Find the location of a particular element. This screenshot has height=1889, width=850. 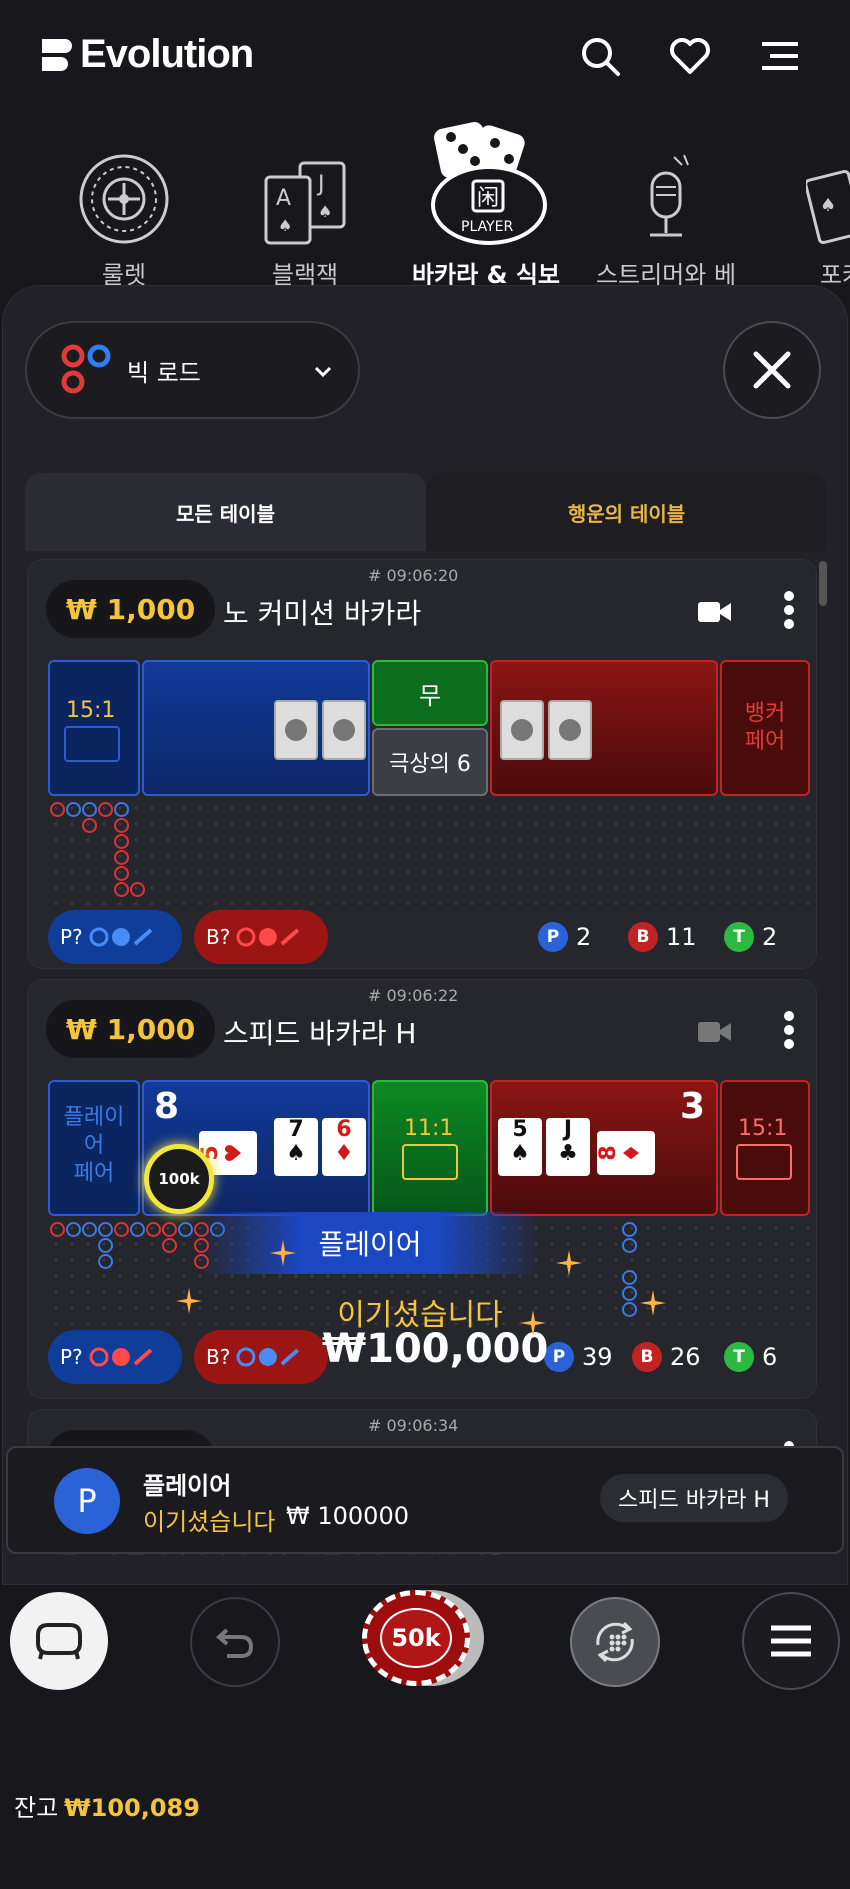

player-pair-spot: 15:1 is located at coordinates (94, 728).